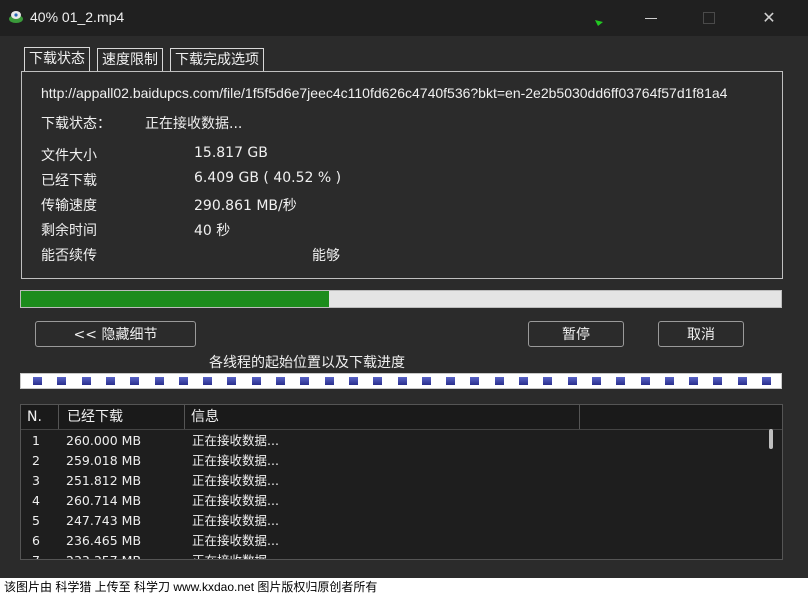 The image size is (808, 596). Describe the element at coordinates (36, 500) in the screenshot. I see `row-number: 4` at that location.